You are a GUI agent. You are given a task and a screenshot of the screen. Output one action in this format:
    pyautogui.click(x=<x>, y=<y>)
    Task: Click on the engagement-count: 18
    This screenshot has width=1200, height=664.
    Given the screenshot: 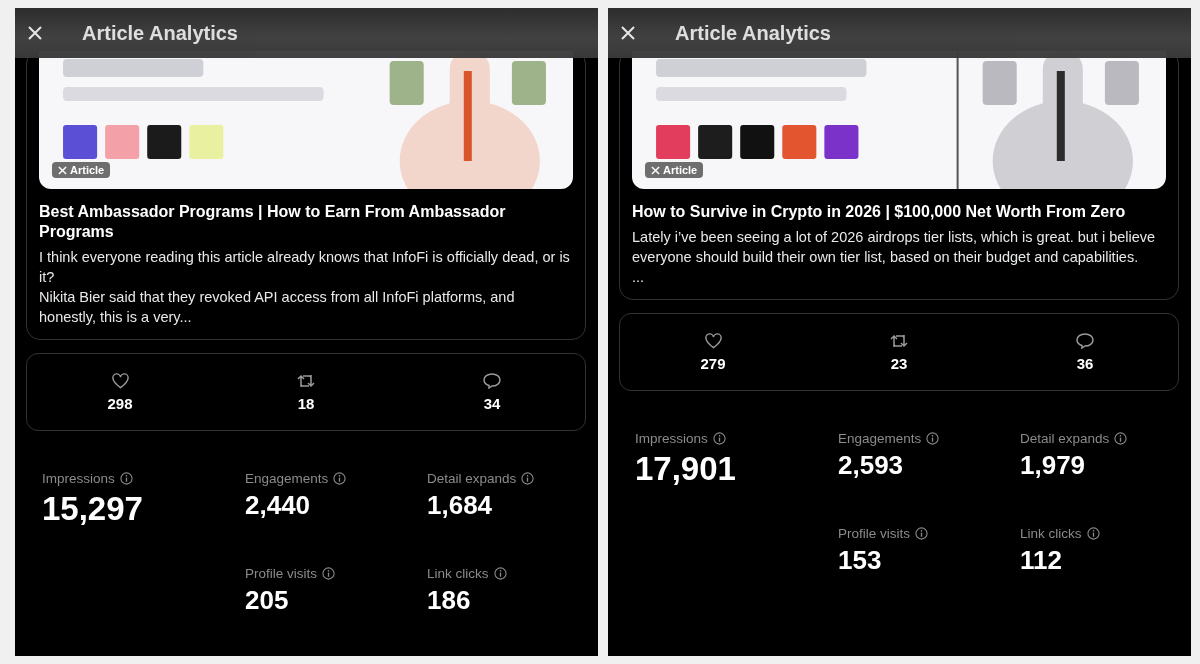 What is the action you would take?
    pyautogui.click(x=306, y=403)
    